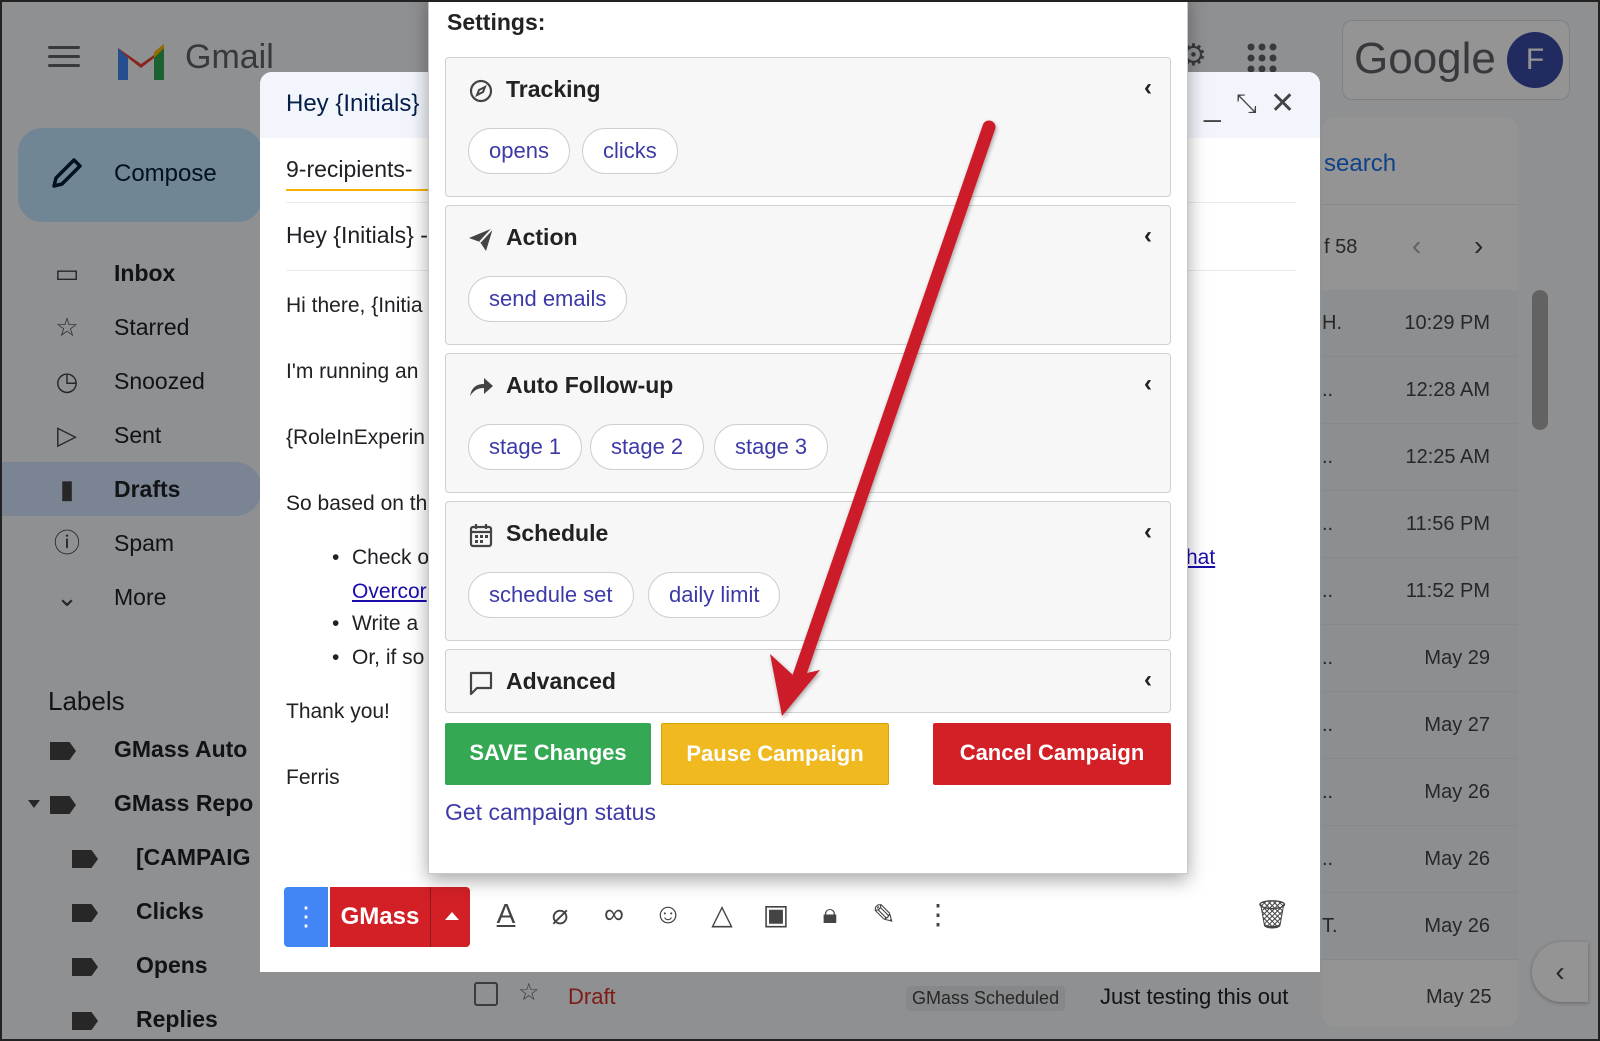 This screenshot has height=1041, width=1600. I want to click on body-link: hat, so click(1200, 558).